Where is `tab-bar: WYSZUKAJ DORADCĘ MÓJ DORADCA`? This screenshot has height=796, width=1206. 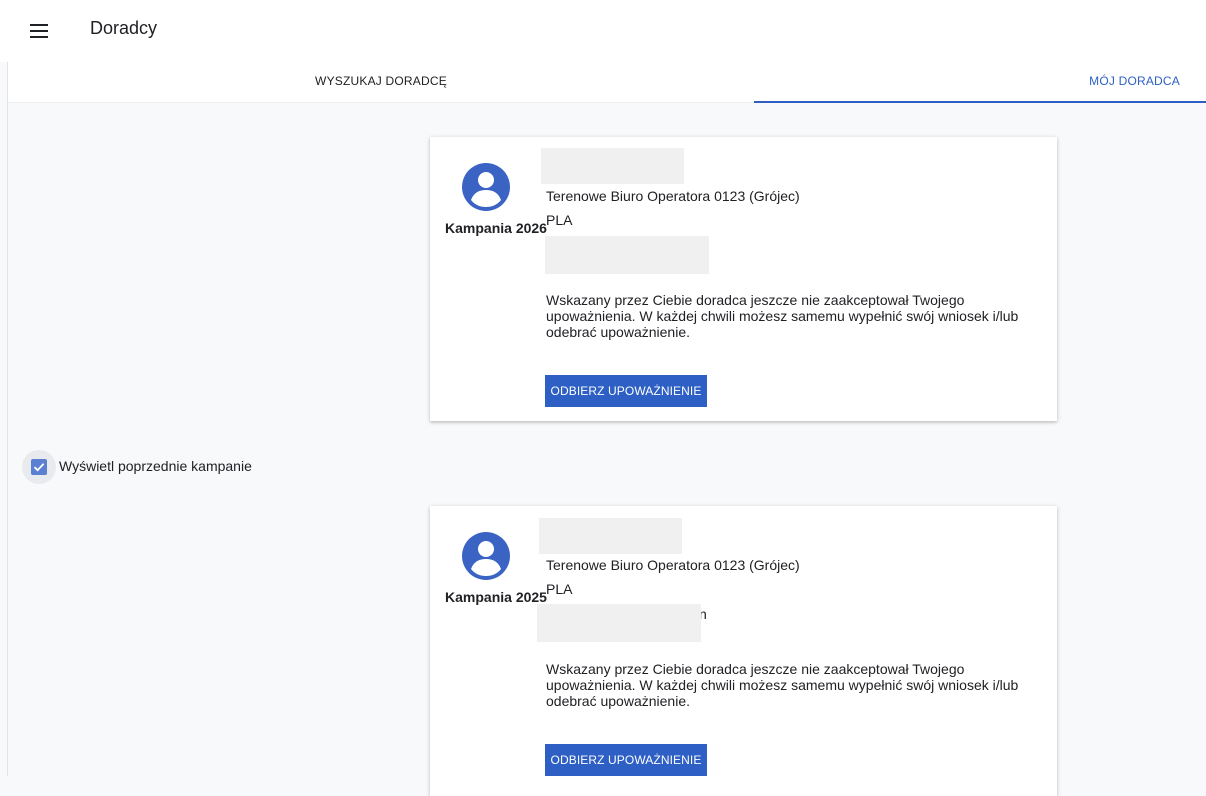 tab-bar: WYSZUKAJ DORADCĘ MÓJ DORADCA is located at coordinates (607, 82).